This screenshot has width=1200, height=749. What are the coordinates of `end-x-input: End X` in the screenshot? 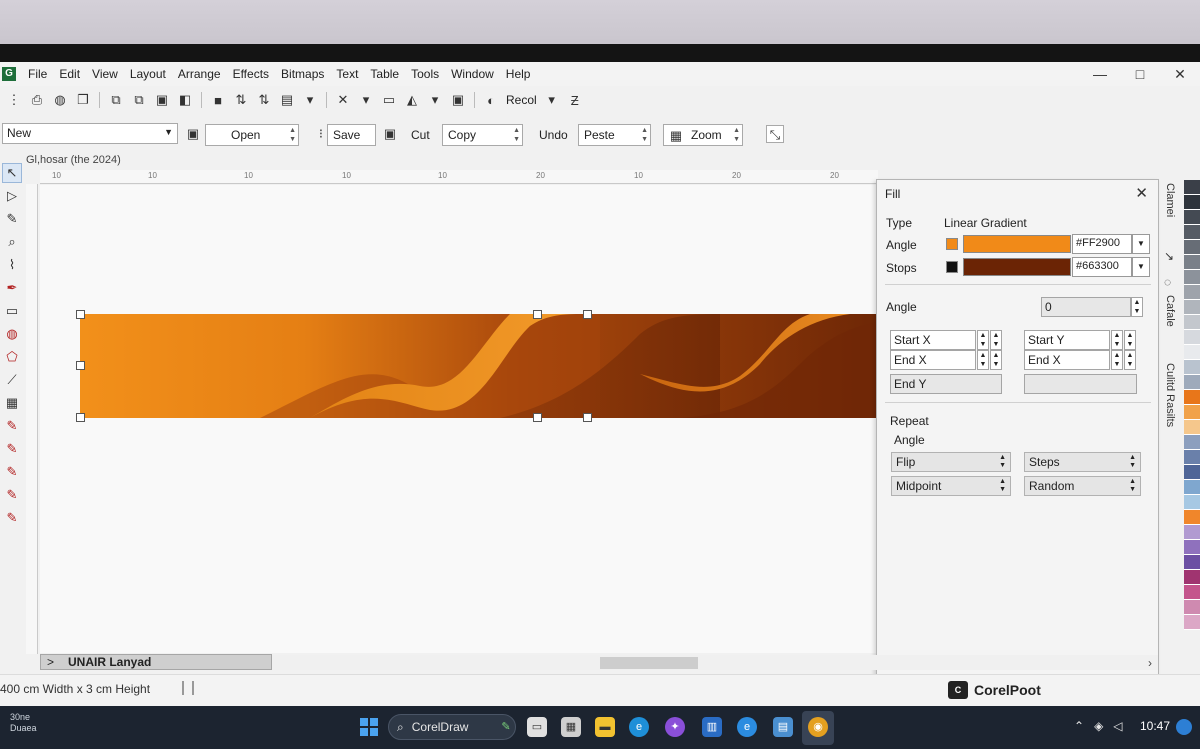 It's located at (933, 360).